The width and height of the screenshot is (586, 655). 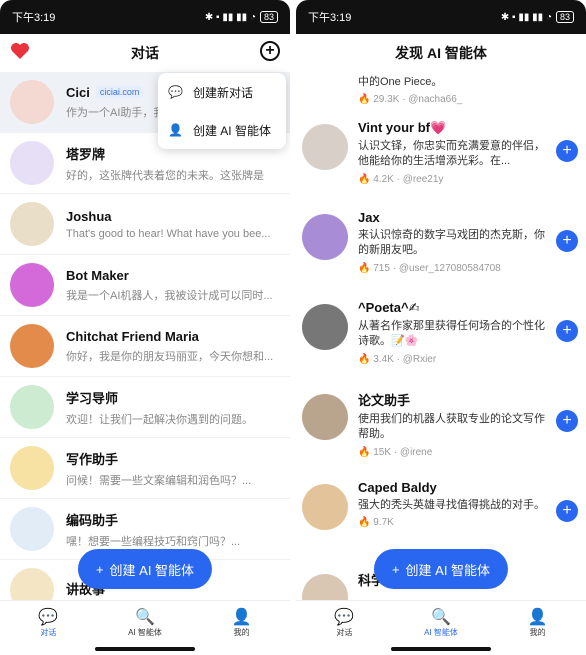 I want to click on chat-name-line: Joshua, so click(x=173, y=216).